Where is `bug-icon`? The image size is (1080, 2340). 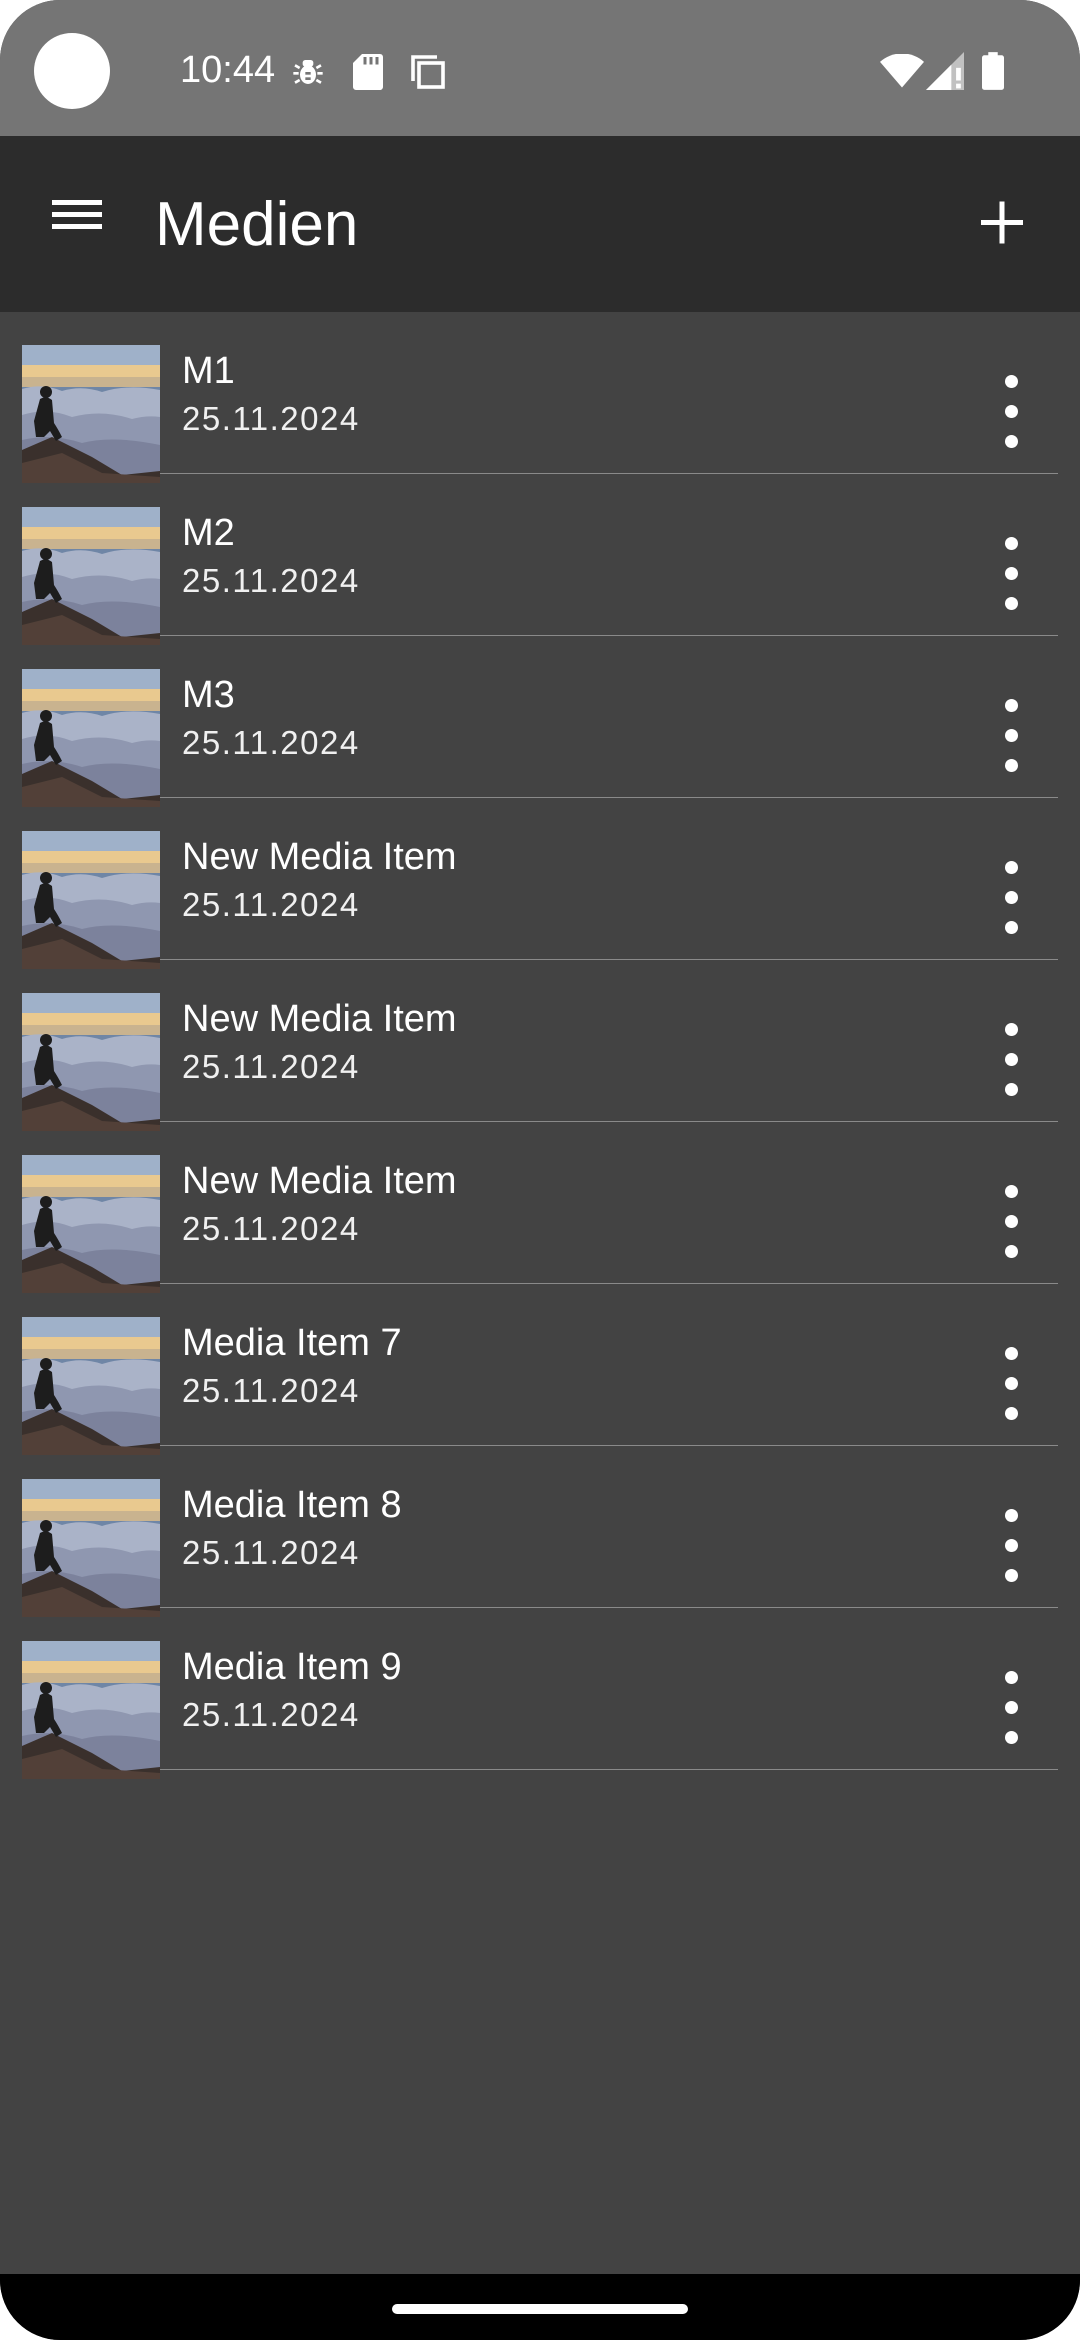 bug-icon is located at coordinates (308, 74).